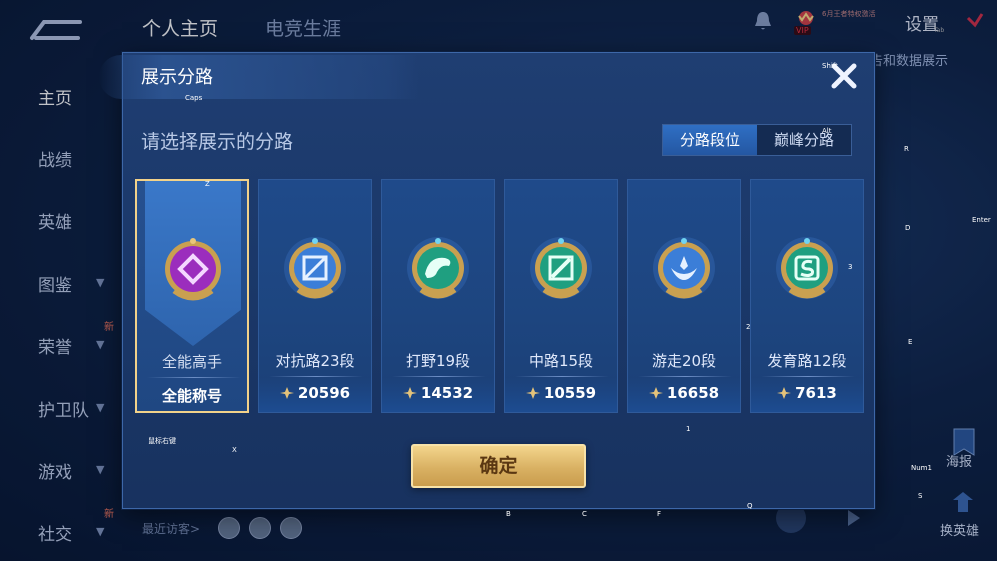  Describe the element at coordinates (807, 361) in the screenshot. I see `card-title: 发育路12段` at that location.